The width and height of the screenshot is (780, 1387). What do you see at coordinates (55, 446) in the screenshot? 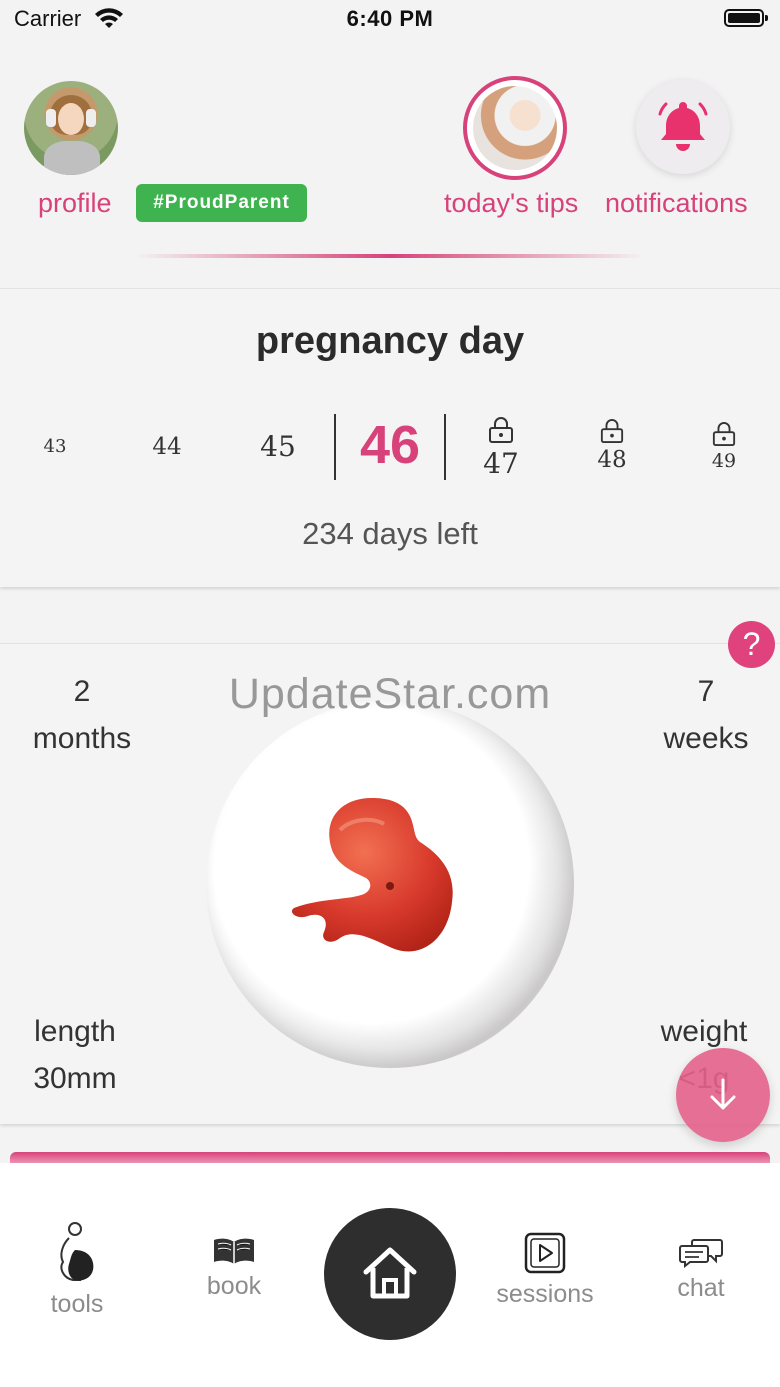
I see `day-43: 43` at bounding box center [55, 446].